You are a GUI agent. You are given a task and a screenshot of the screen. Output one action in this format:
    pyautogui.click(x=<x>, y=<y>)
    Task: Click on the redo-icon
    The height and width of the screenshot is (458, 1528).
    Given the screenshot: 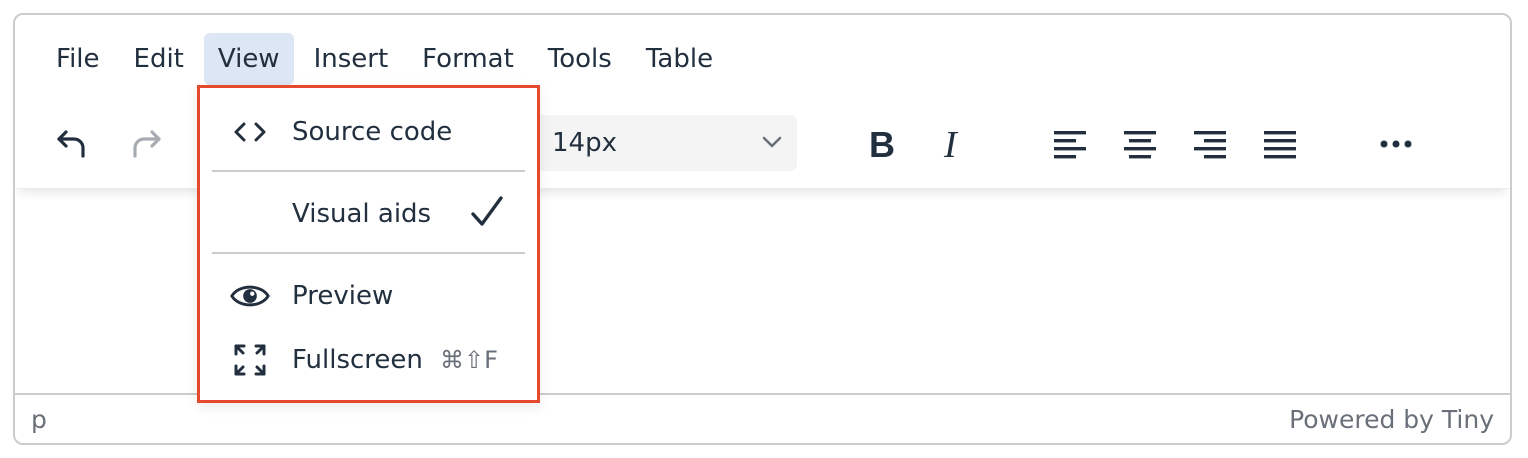 What is the action you would take?
    pyautogui.click(x=147, y=144)
    